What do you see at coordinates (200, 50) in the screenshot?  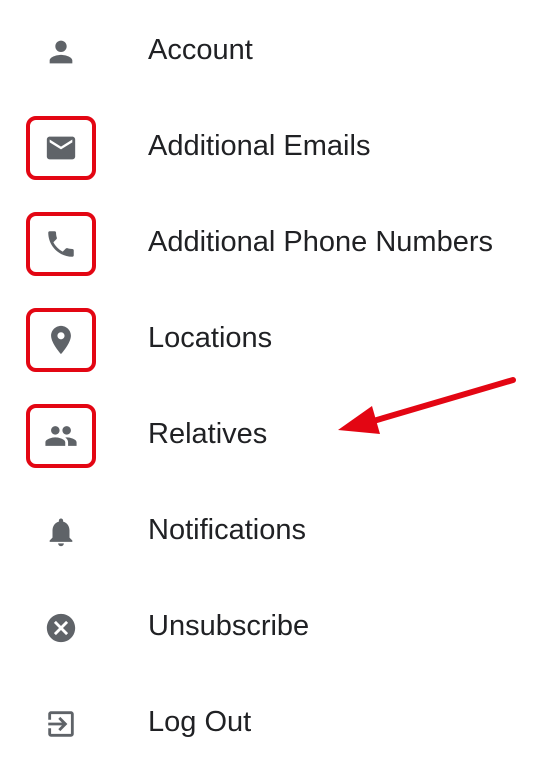 I see `menu-item-label: Account` at bounding box center [200, 50].